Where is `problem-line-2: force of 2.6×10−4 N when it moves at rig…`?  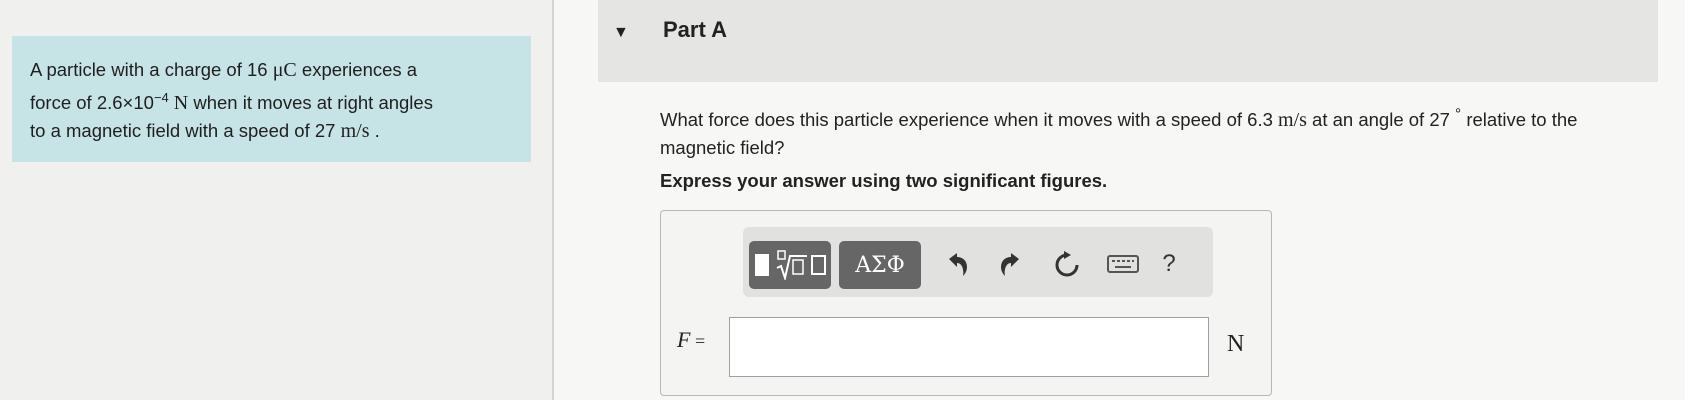
problem-line-2: force of 2.6×10−4 N when it moves at rig… is located at coordinates (271, 100).